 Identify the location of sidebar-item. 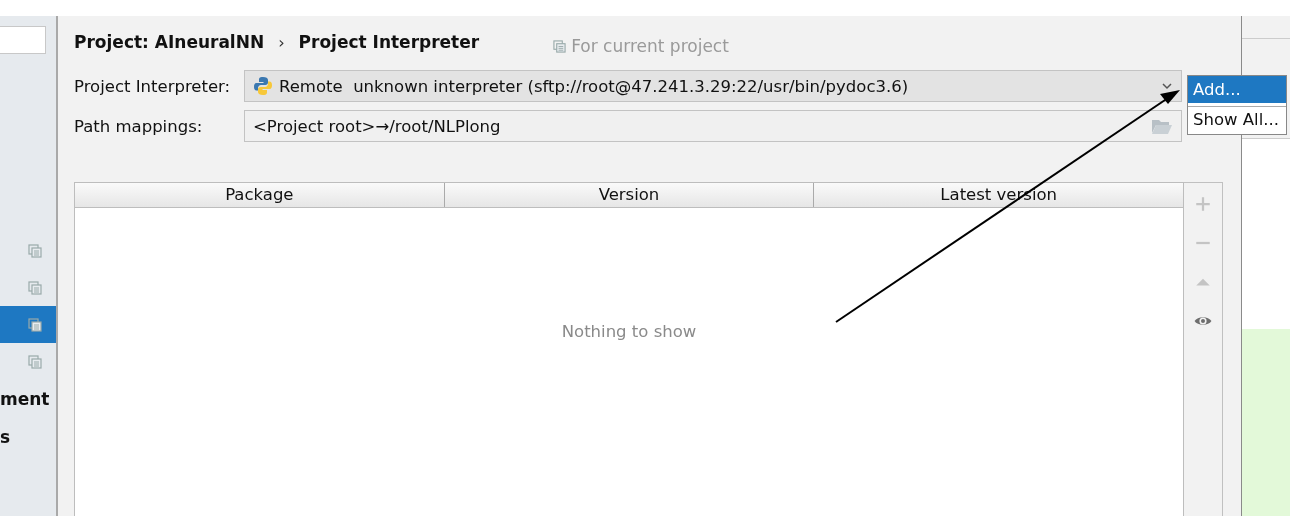
(28, 324).